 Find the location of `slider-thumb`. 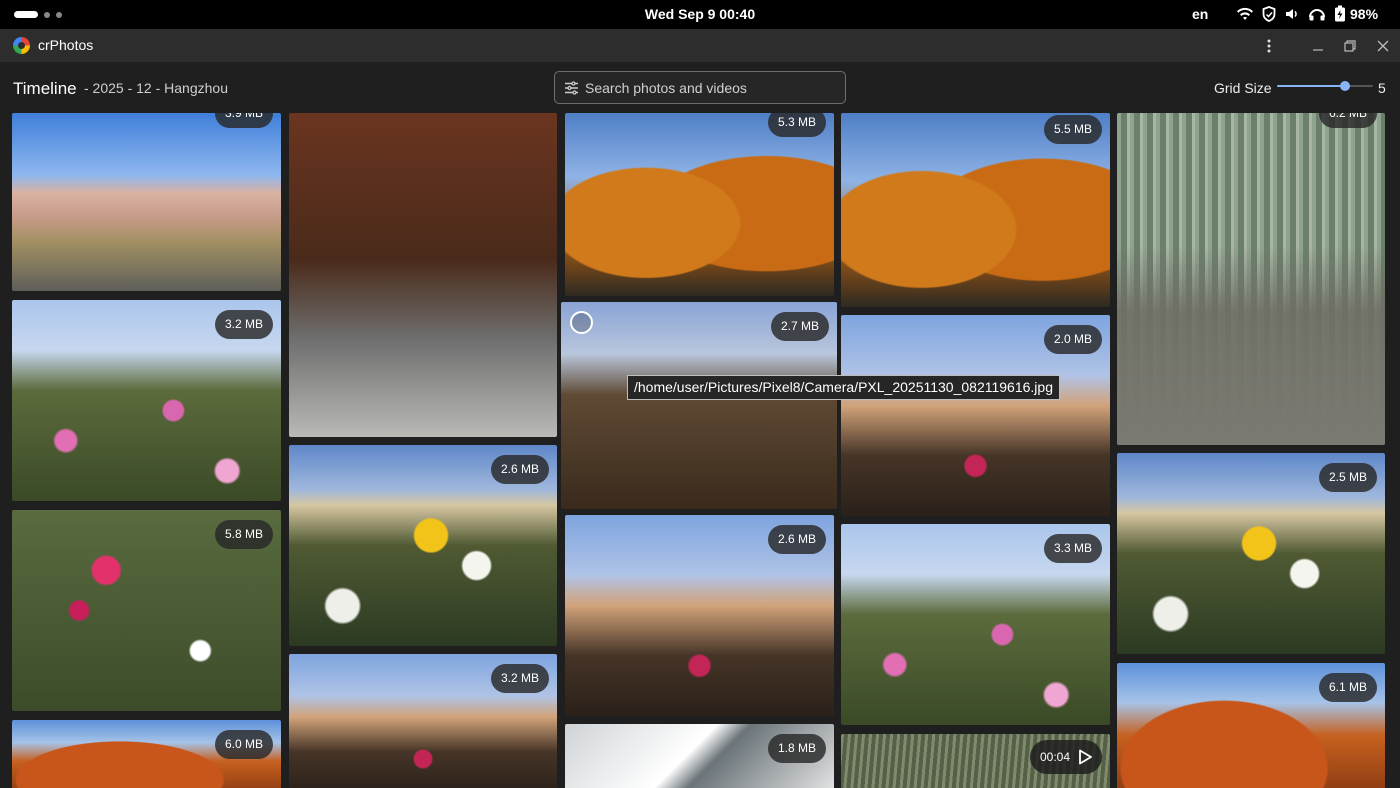

slider-thumb is located at coordinates (1345, 86).